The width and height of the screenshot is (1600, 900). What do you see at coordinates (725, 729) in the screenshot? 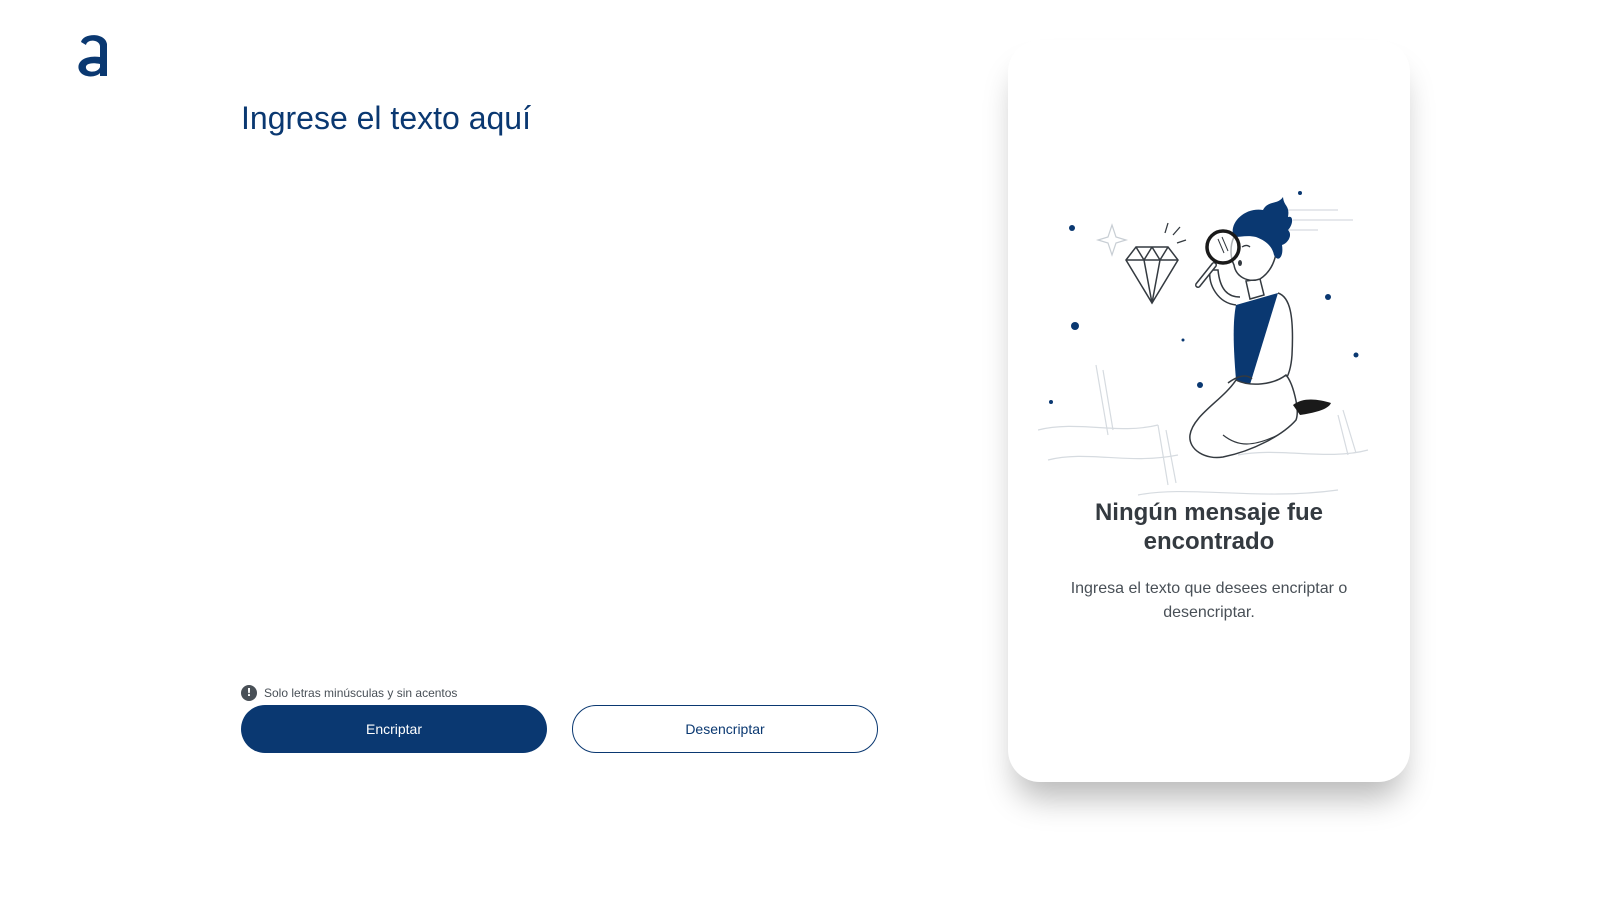
I see `decrypt-button: Desencriptar` at bounding box center [725, 729].